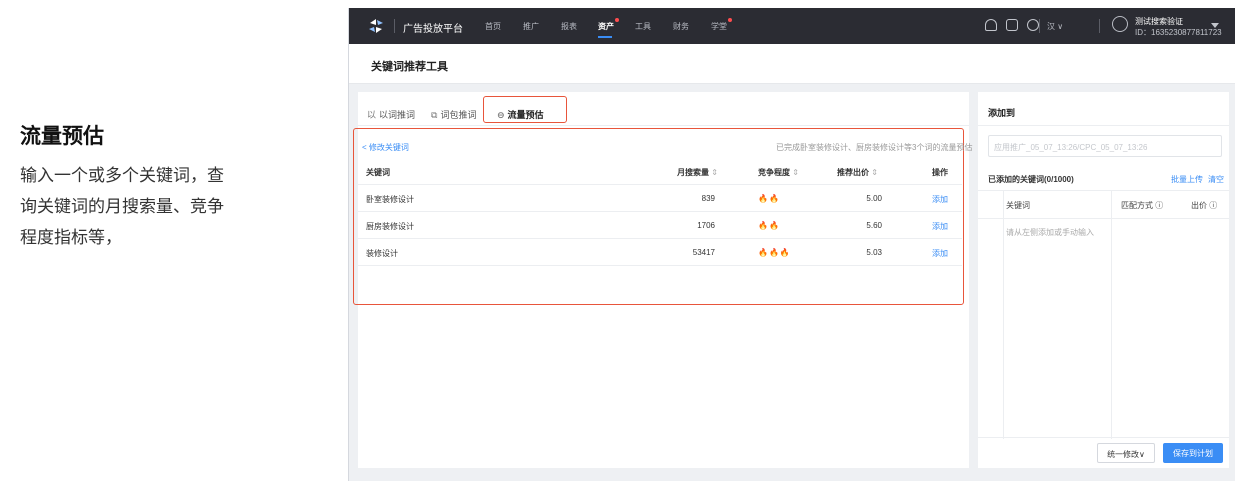  Describe the element at coordinates (390, 199) in the screenshot. I see `keyword-cell: 卧室装修设计` at that location.